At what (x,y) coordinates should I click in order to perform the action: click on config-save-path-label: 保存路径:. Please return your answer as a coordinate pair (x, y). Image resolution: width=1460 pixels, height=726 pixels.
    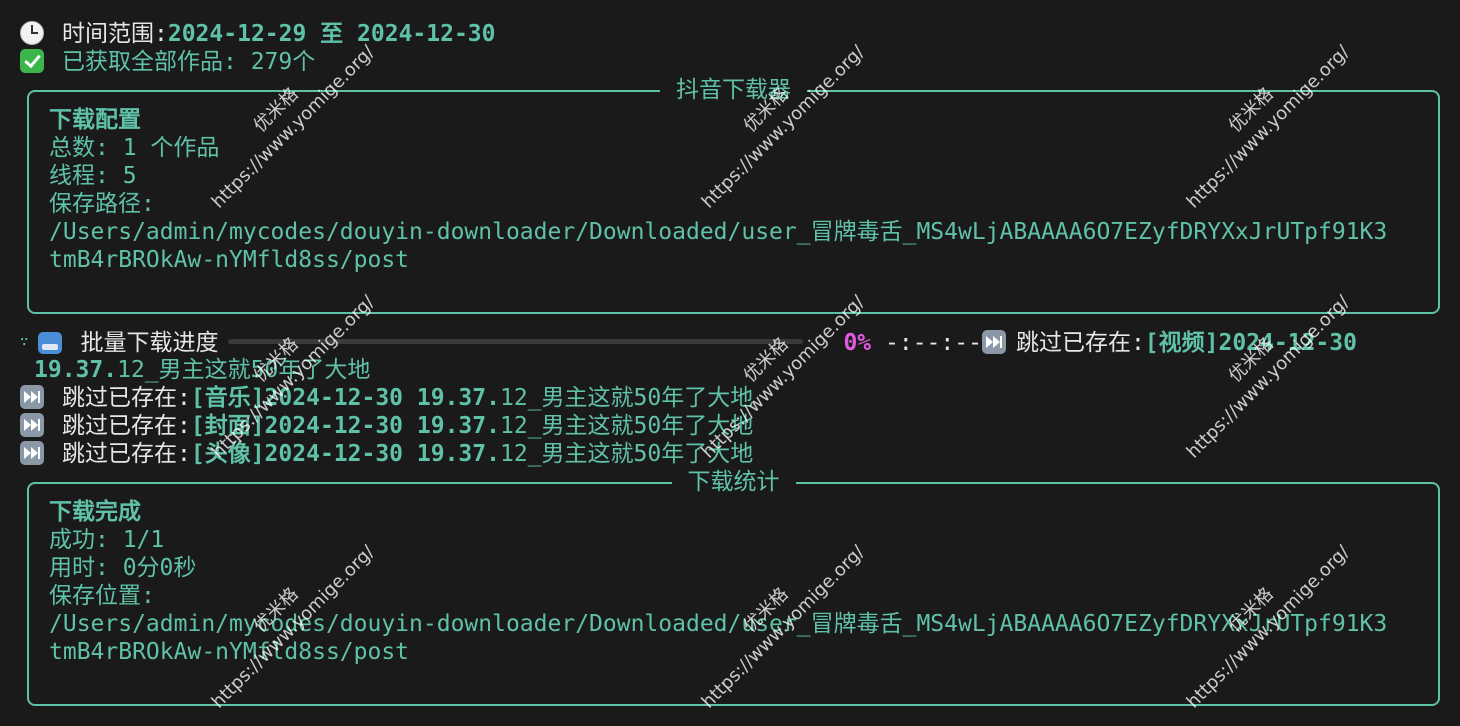
    Looking at the image, I should click on (102, 204).